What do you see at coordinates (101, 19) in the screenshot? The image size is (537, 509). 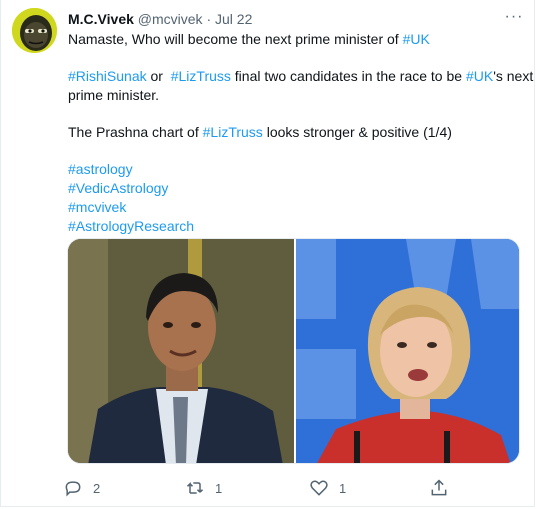 I see `author-name: M.C.Vivek` at bounding box center [101, 19].